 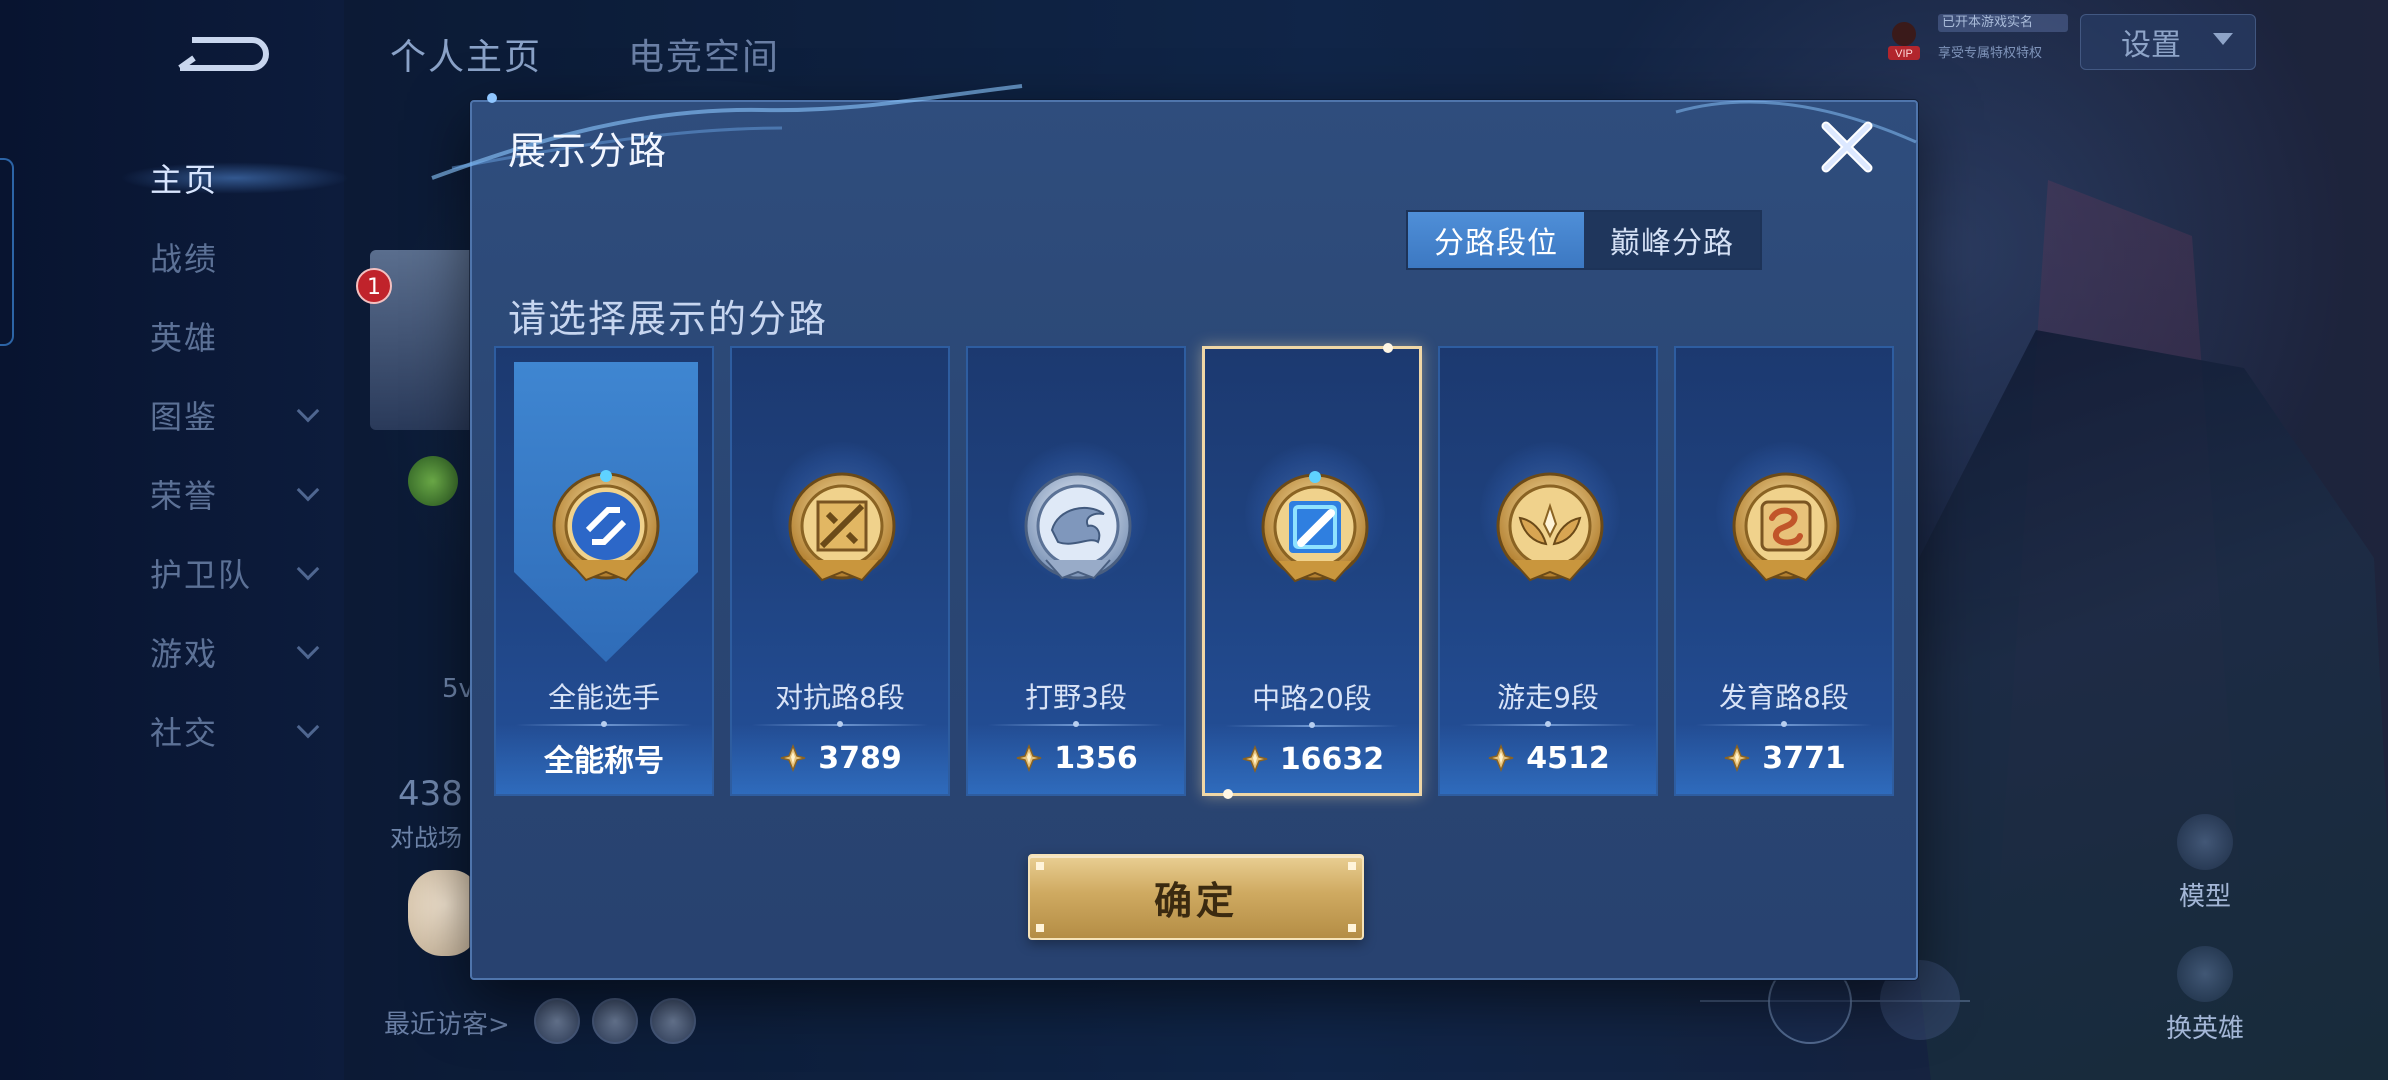 I want to click on notification-badge: 1, so click(x=374, y=286).